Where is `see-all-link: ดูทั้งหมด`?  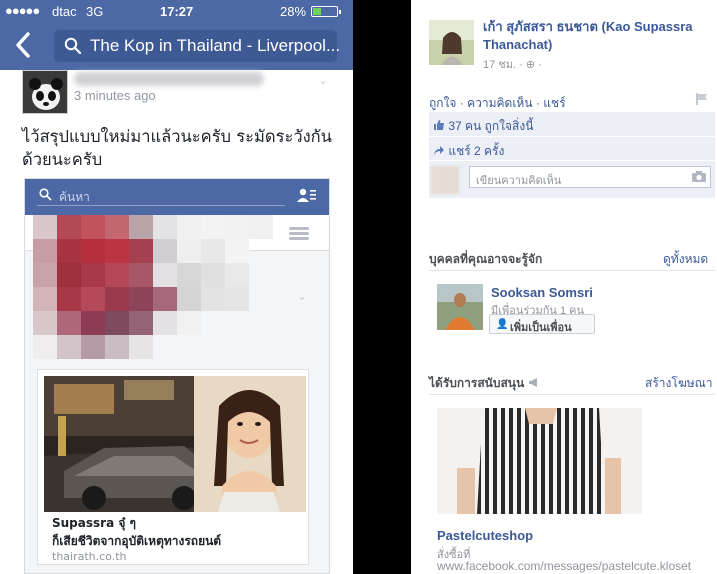
see-all-link: ดูทั้งหมด is located at coordinates (685, 259).